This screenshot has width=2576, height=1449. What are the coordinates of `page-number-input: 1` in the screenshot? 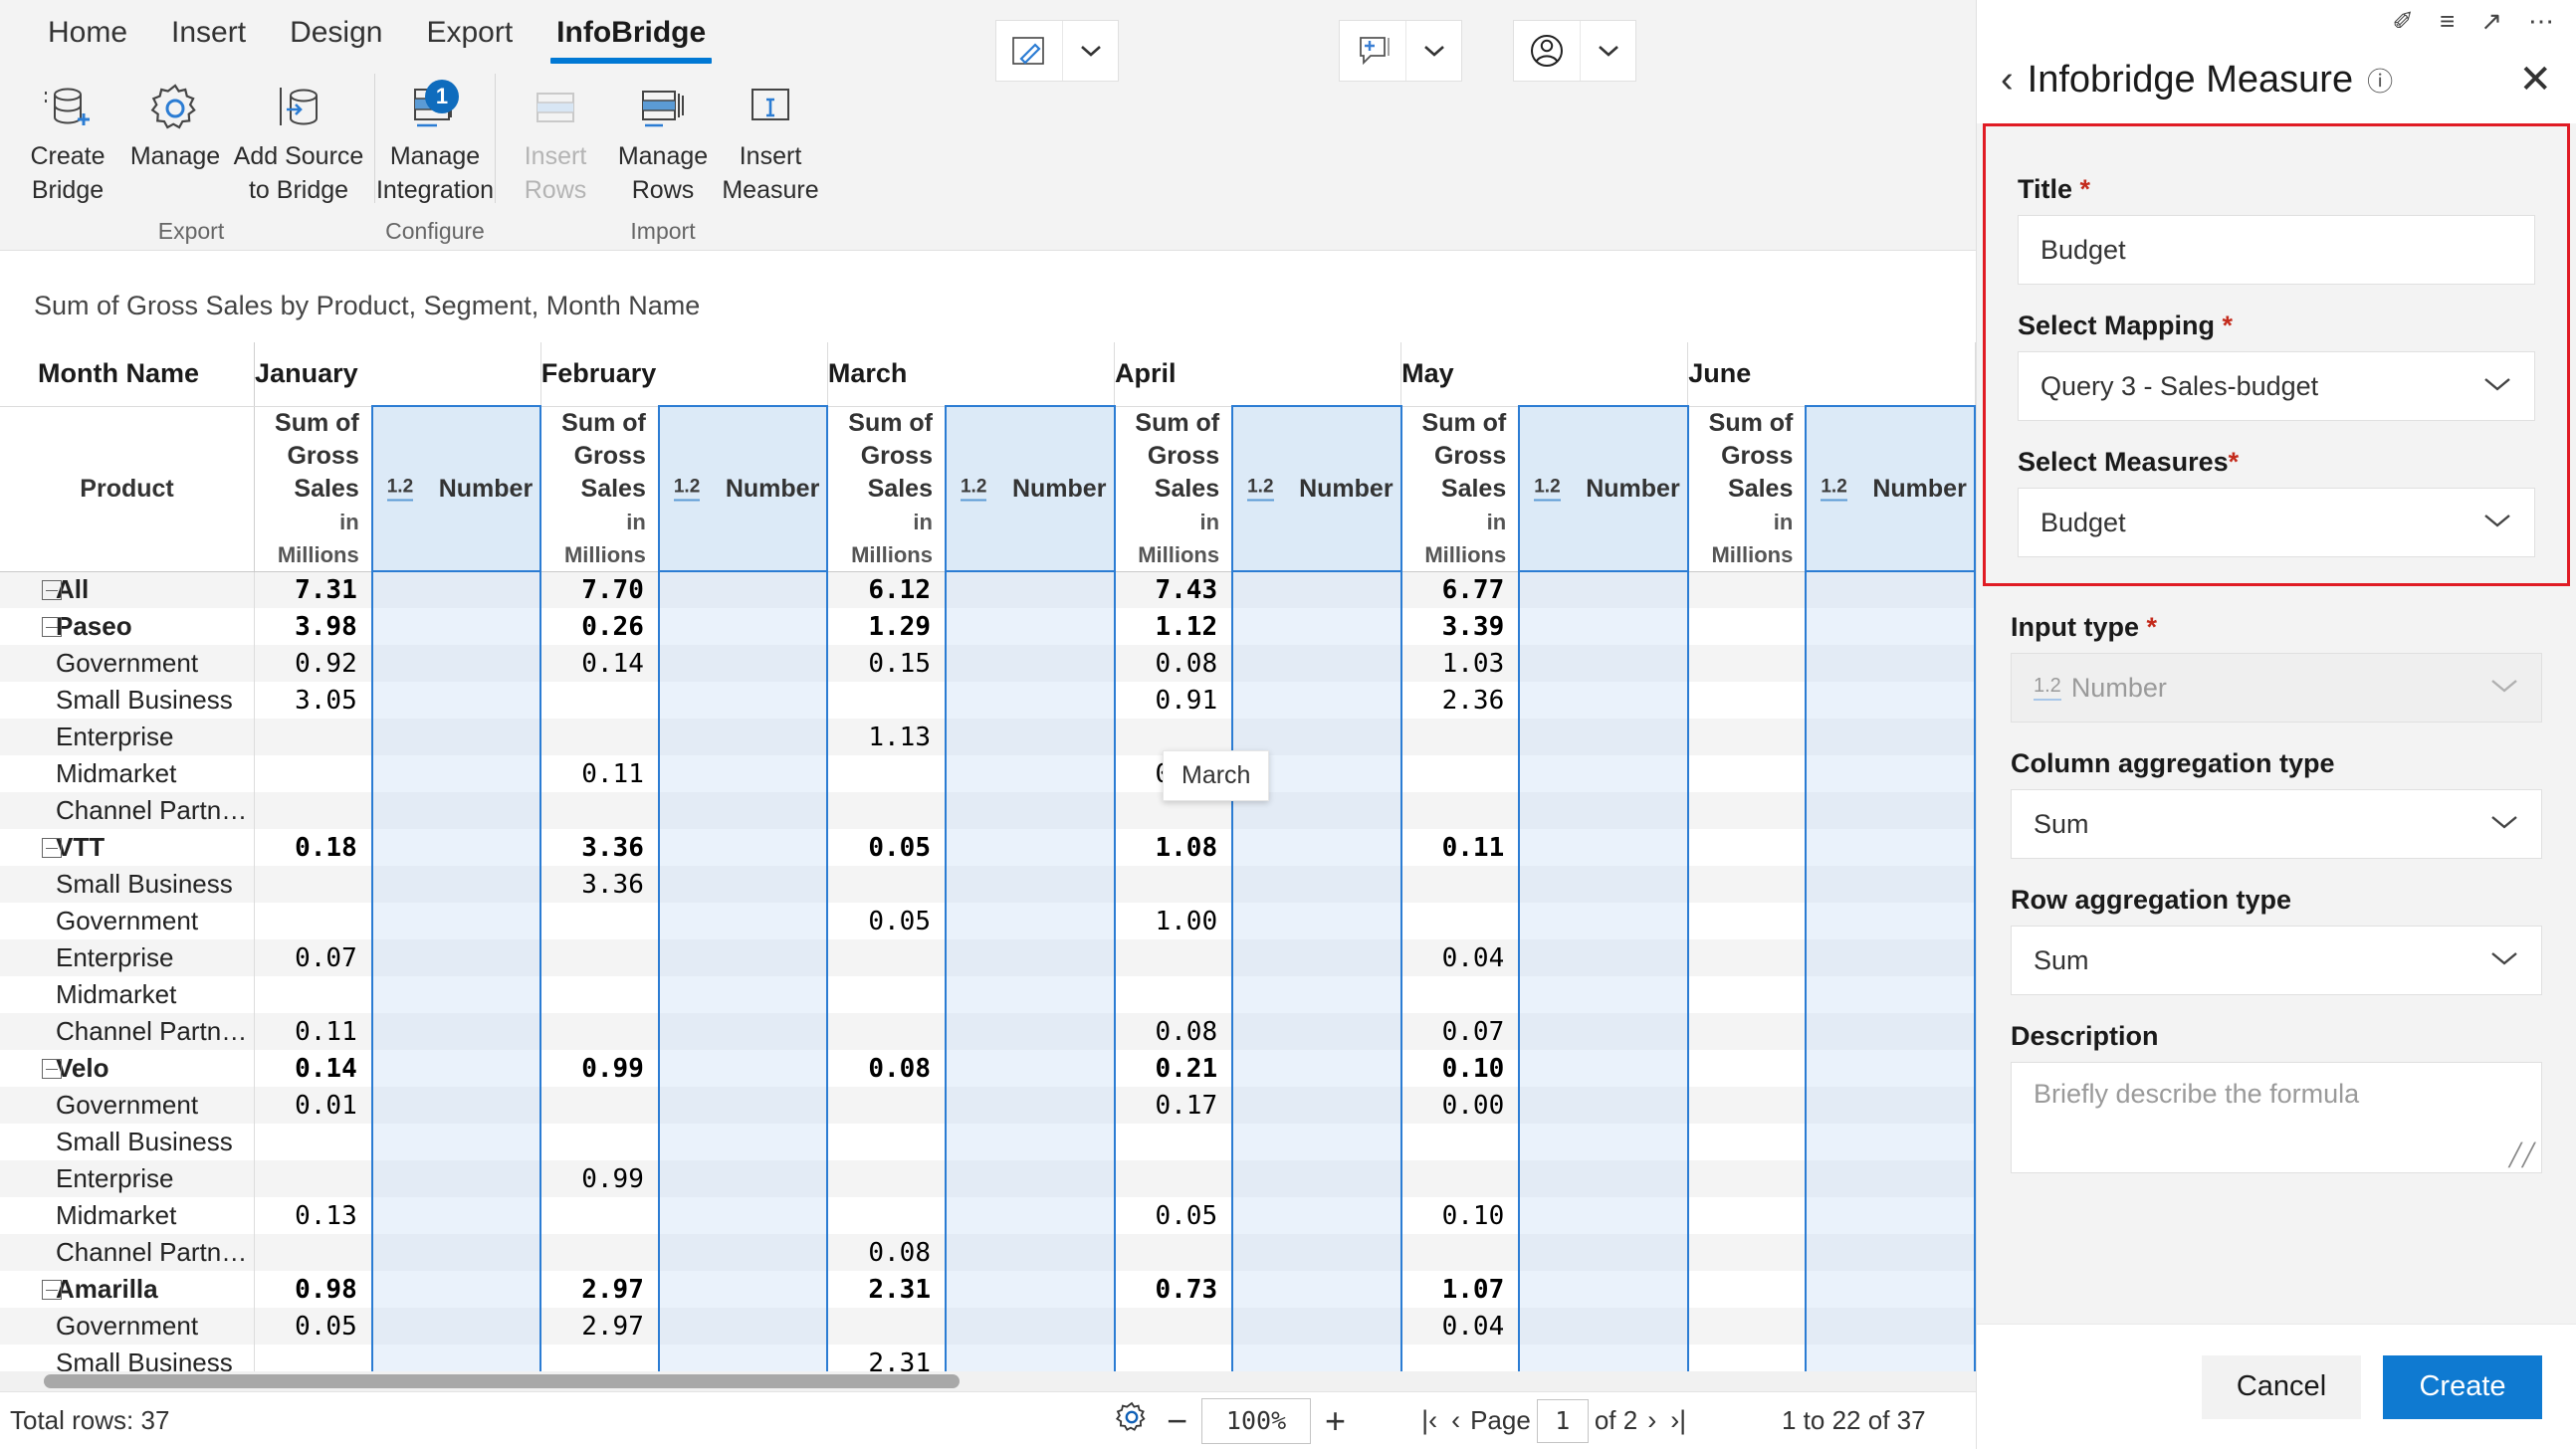 It's located at (1562, 1420).